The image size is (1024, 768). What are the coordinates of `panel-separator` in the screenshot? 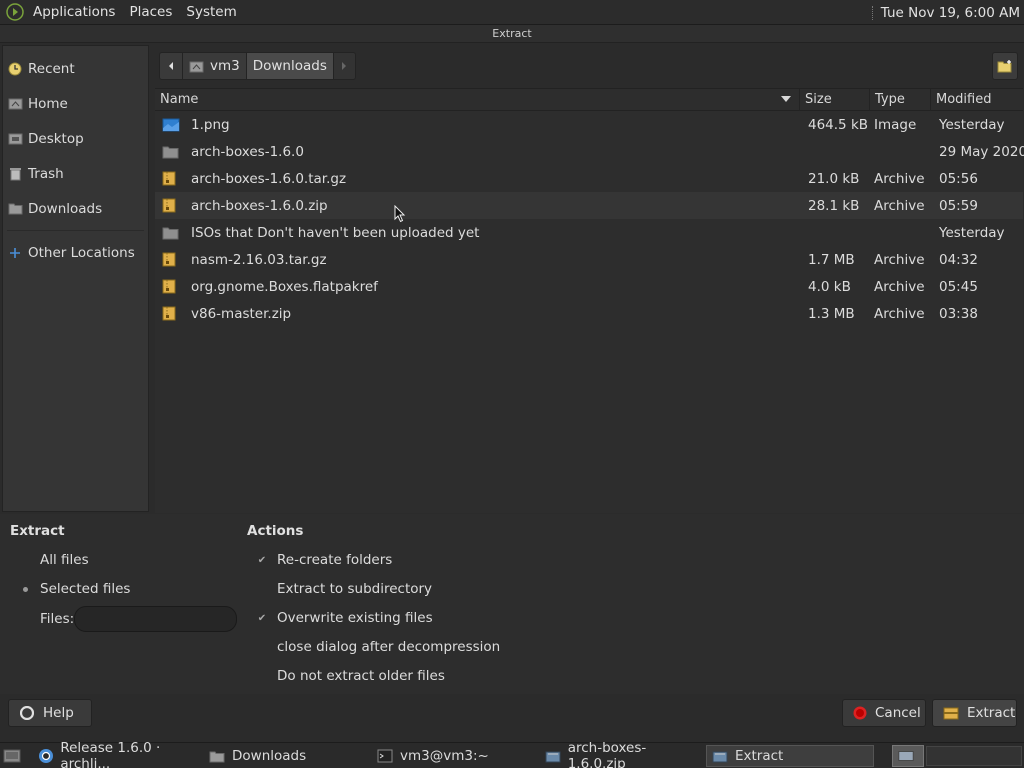 It's located at (872, 12).